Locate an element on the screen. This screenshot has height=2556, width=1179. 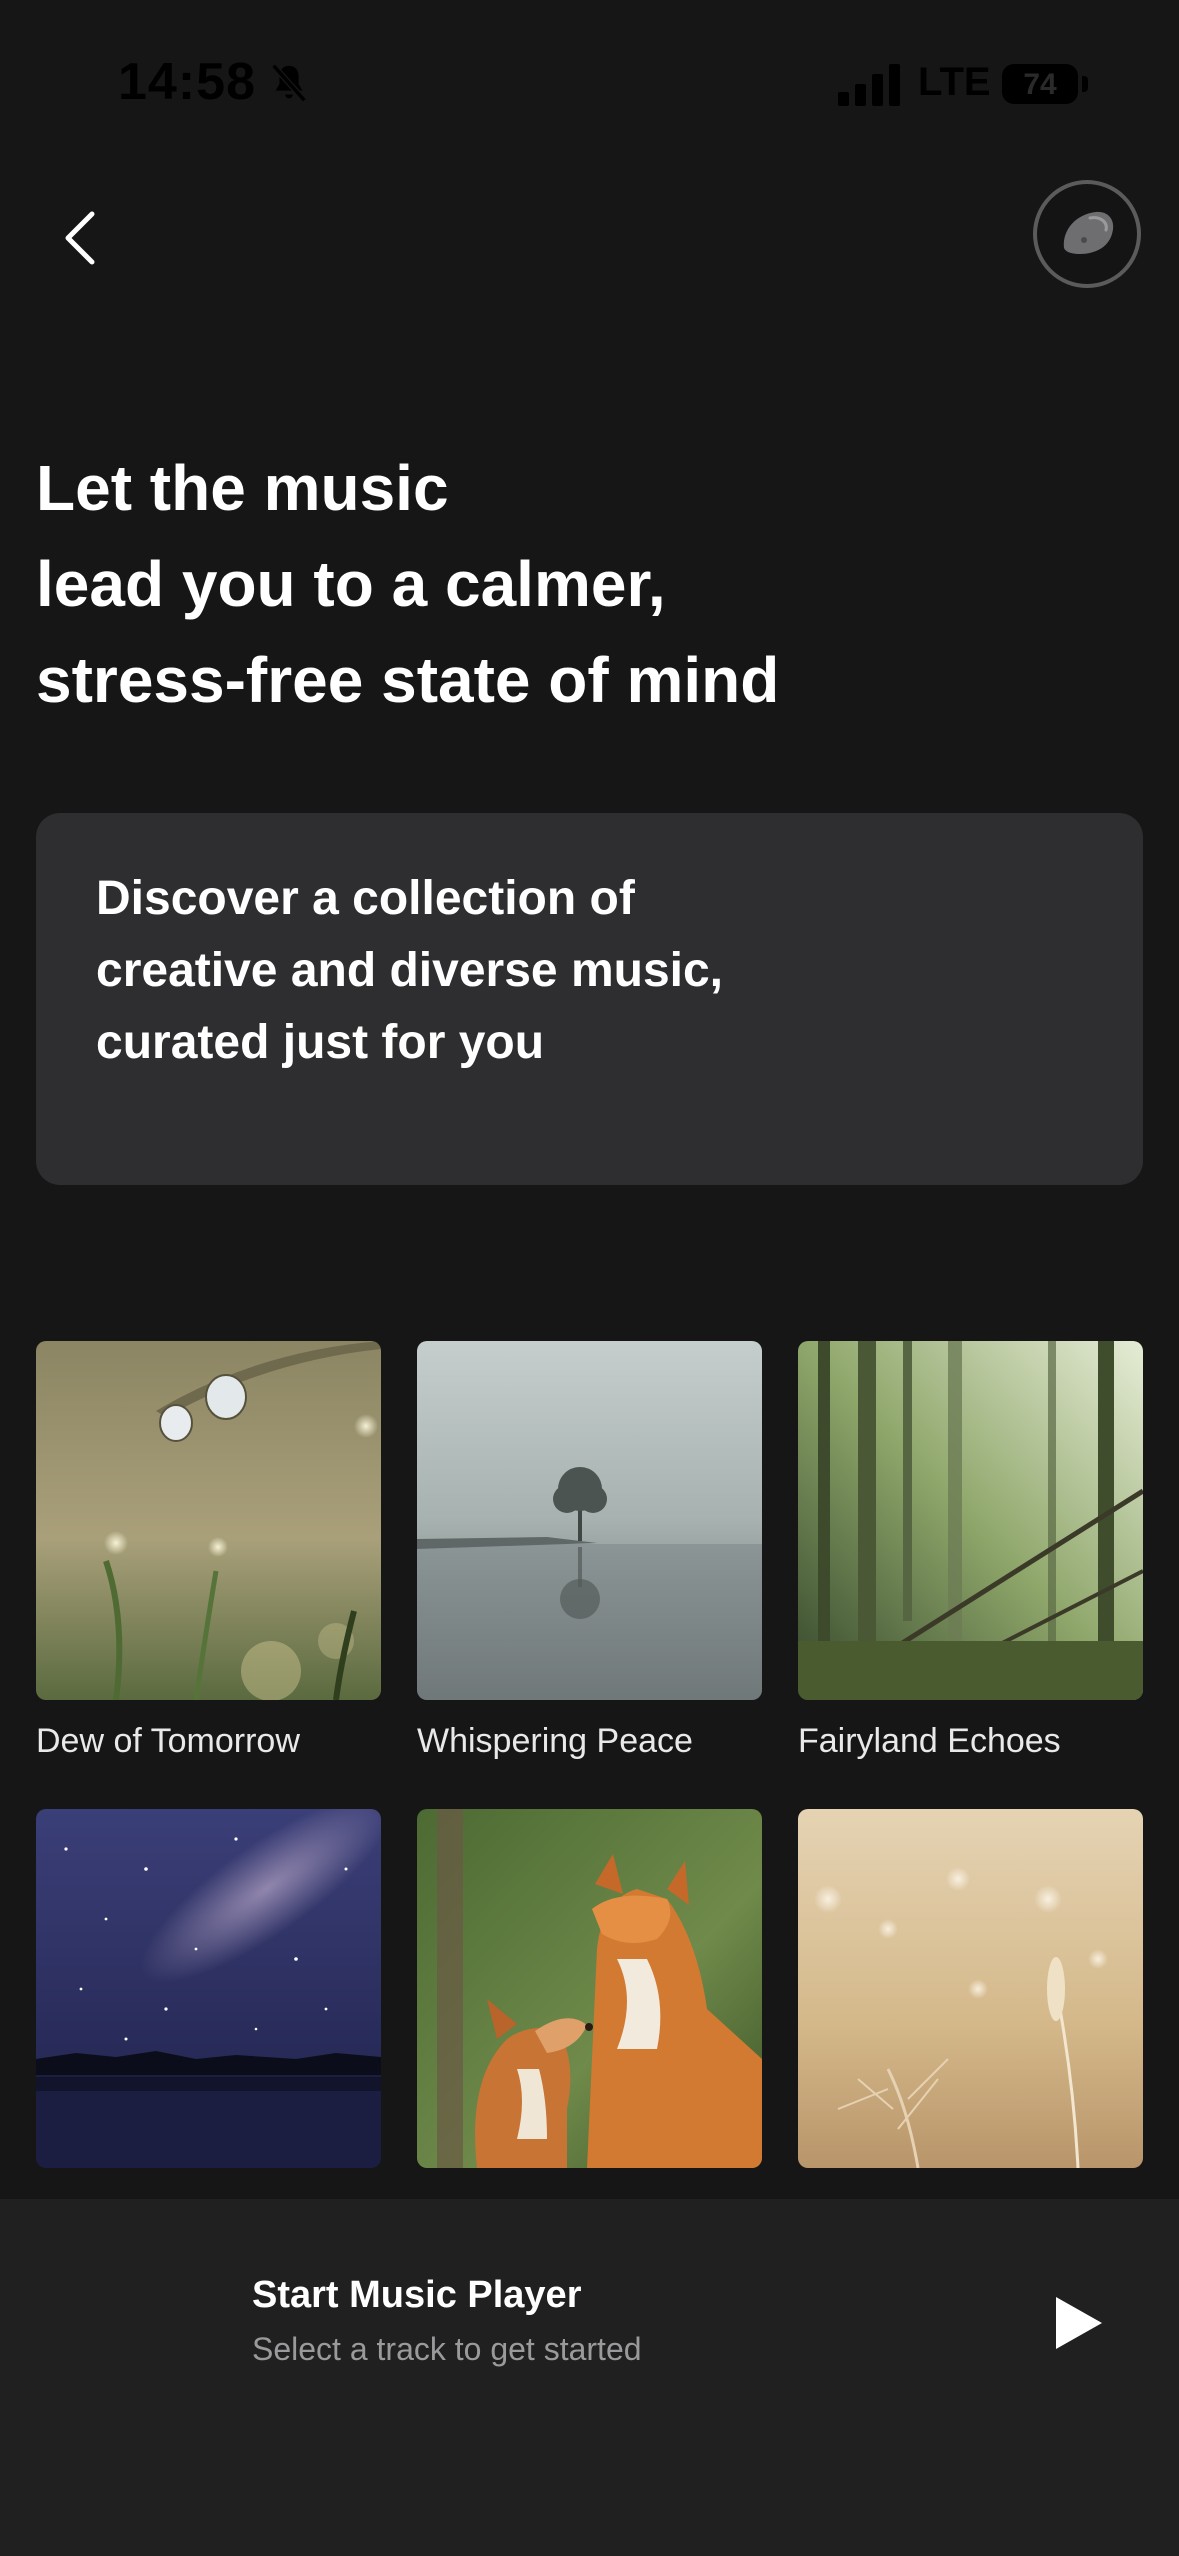
headline-line: Let the music is located at coordinates (242, 488).